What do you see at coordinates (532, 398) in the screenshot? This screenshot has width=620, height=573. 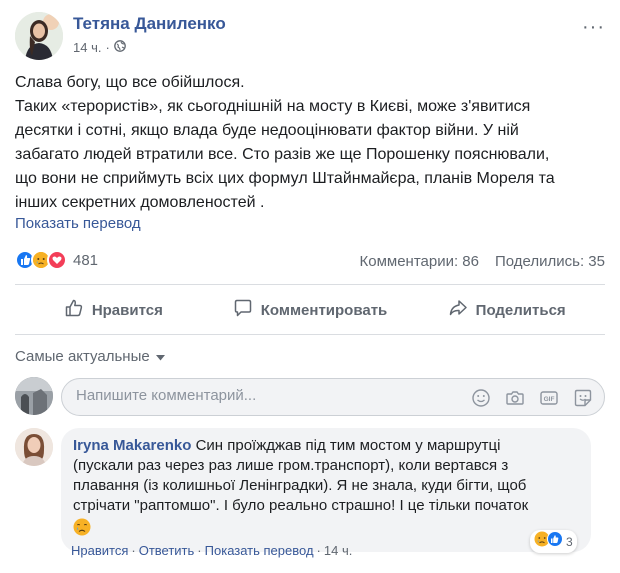 I see `composer-tools: GIF` at bounding box center [532, 398].